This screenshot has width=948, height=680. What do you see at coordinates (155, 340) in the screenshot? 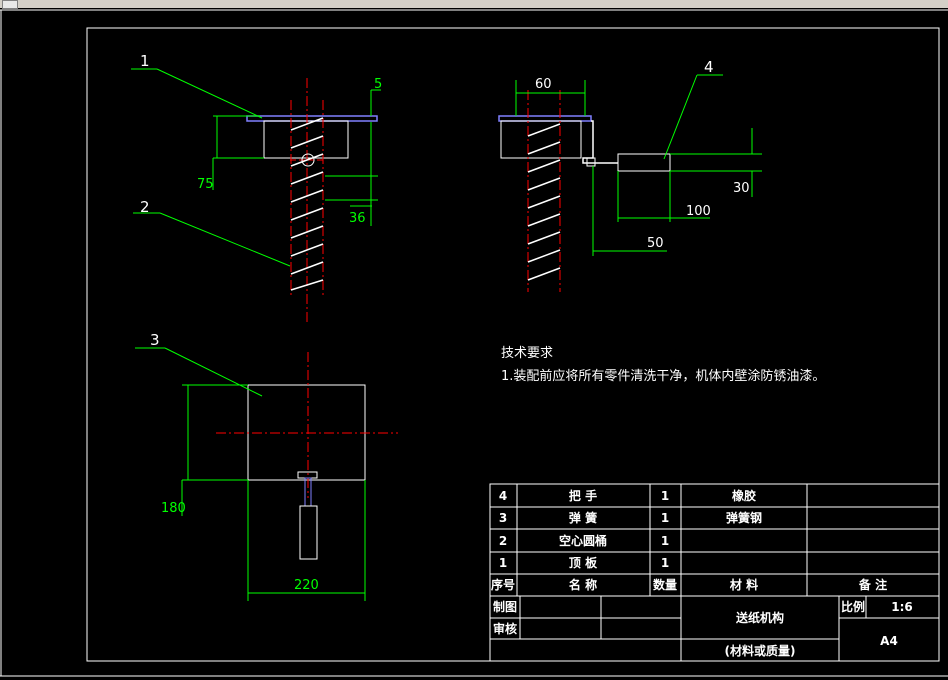
I see `leader-3: 3` at bounding box center [155, 340].